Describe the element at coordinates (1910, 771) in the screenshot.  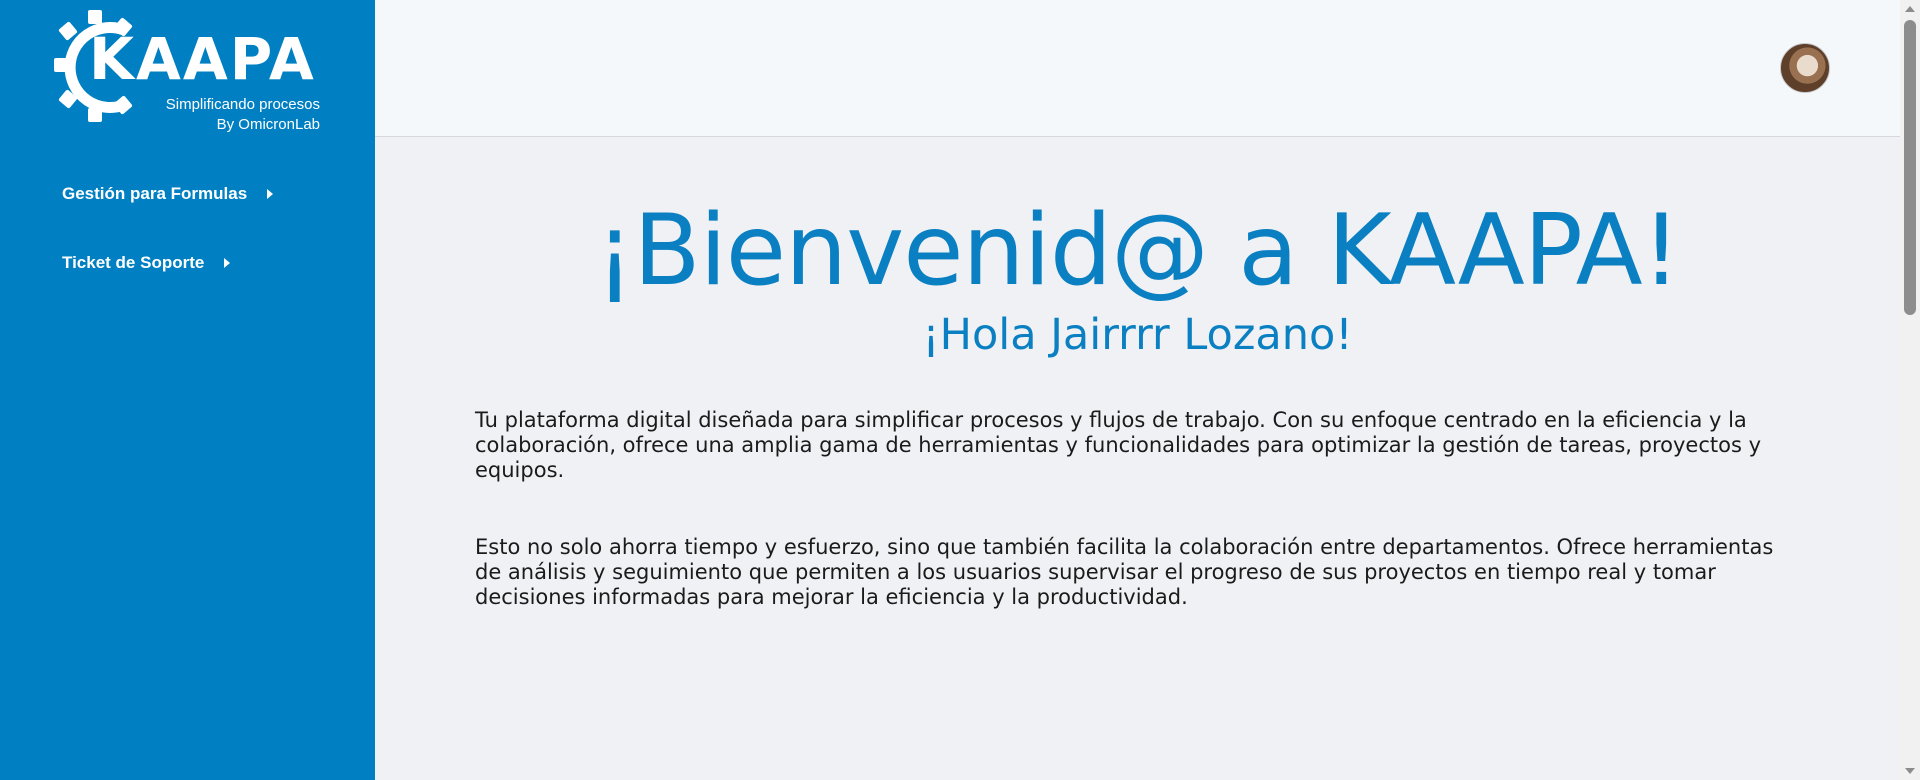
I see `scroll-down-icon` at that location.